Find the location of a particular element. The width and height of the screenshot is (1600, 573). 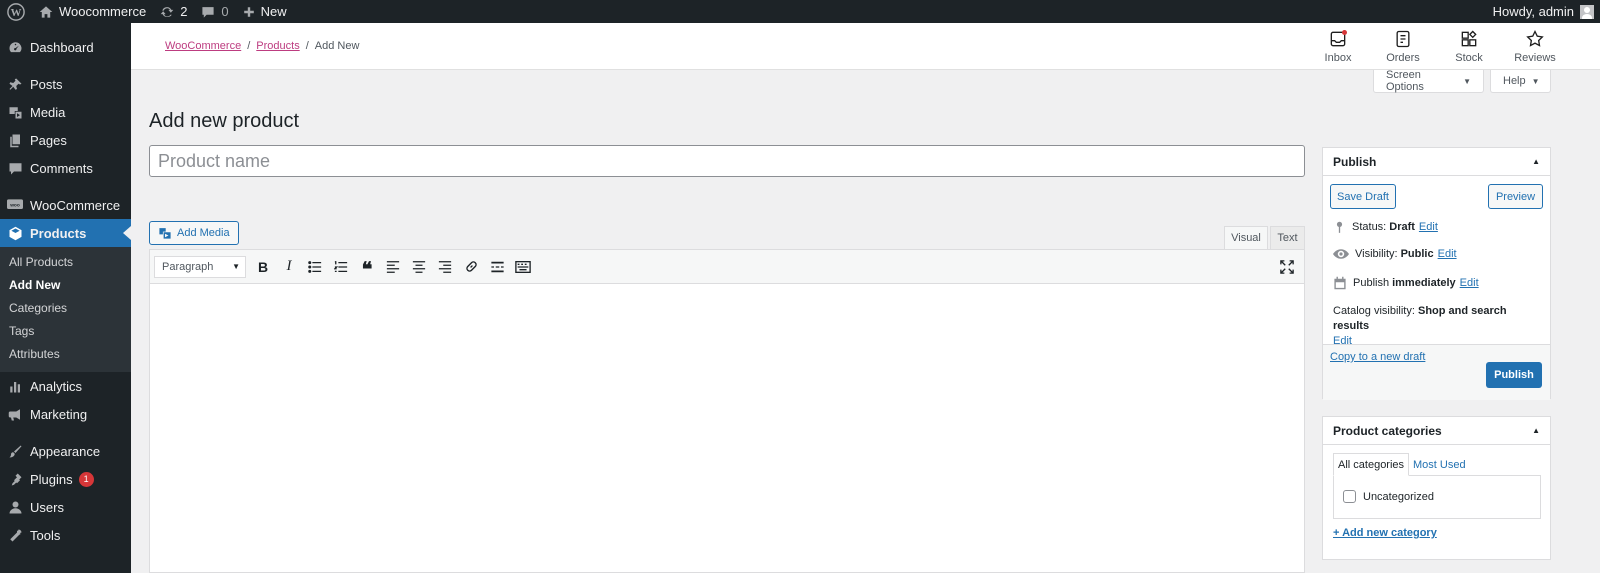

add-new-category-link: + Add new category is located at coordinates (1385, 533).